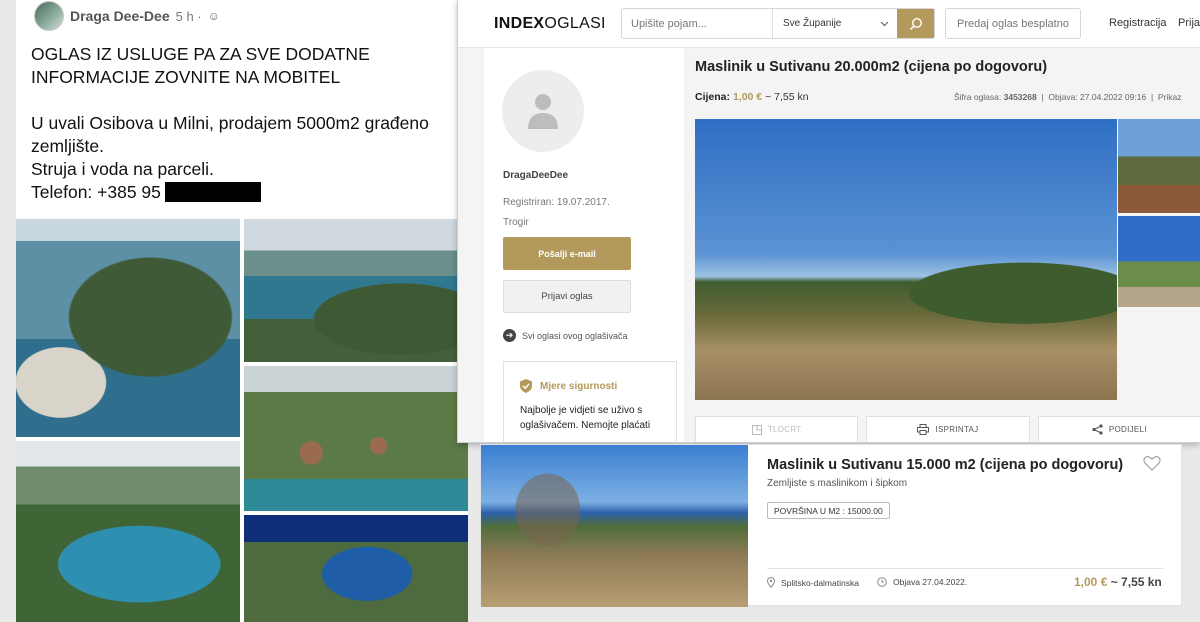  Describe the element at coordinates (957, 429) in the screenshot. I see `print-label: ISPRINTAJ` at that location.